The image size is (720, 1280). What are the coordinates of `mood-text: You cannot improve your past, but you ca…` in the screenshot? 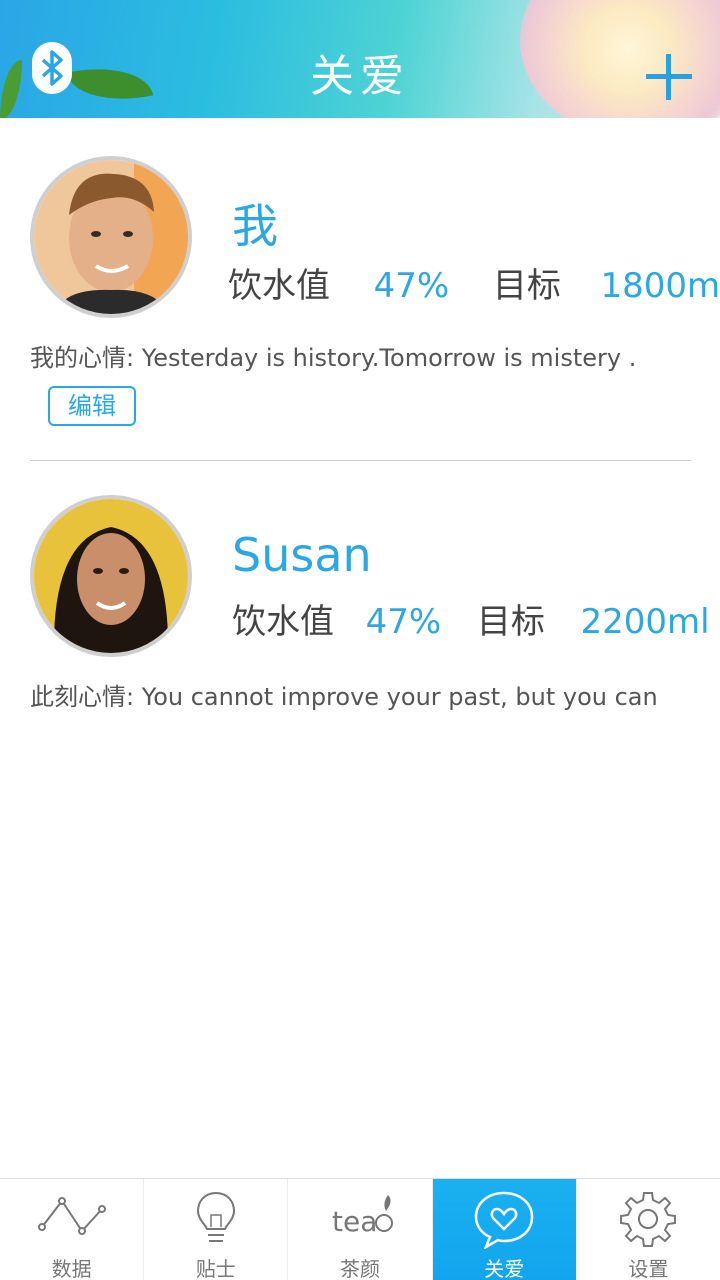 It's located at (399, 697).